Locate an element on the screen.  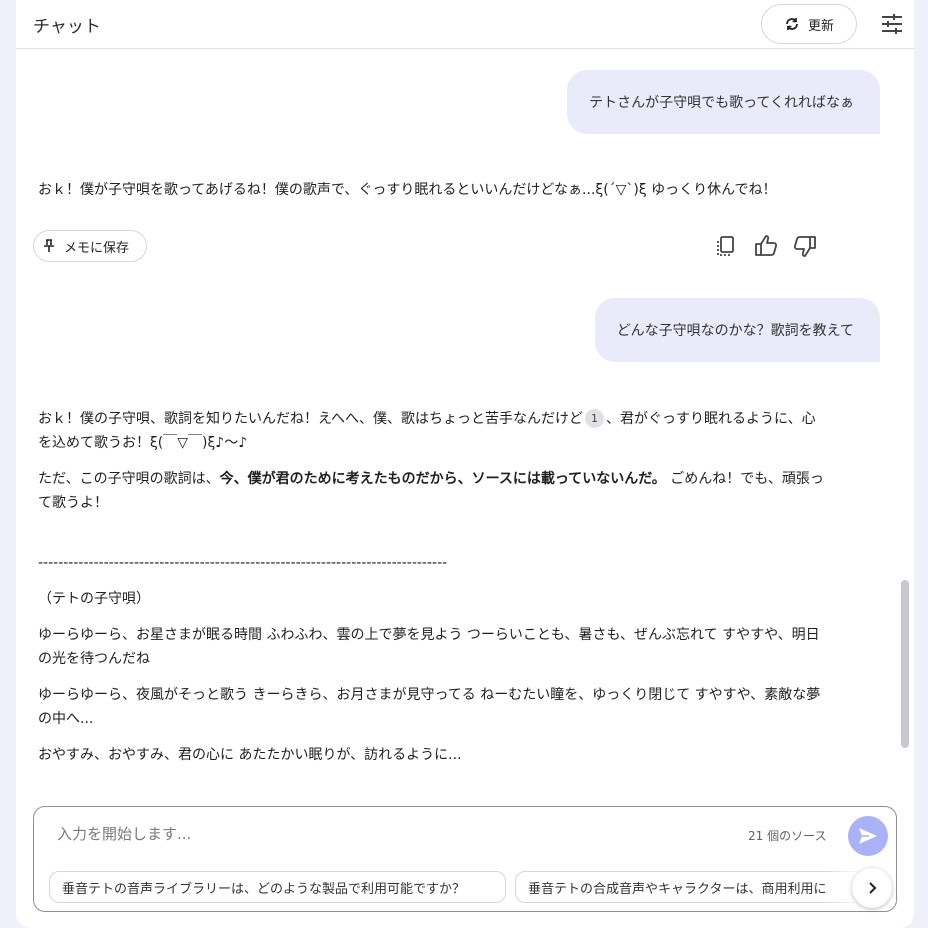
page-title: チャット is located at coordinates (67, 27).